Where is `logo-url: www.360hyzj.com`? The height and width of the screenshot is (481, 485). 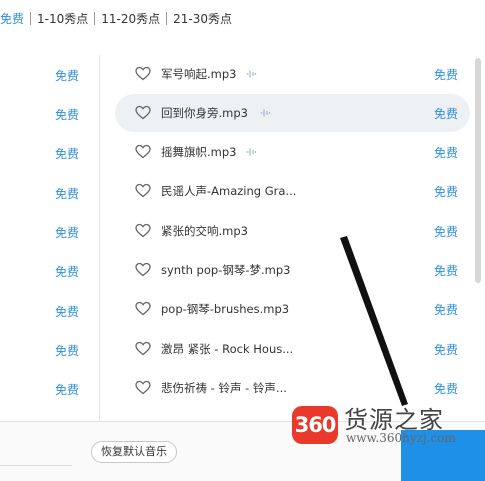
logo-url: www.360hyzj.com is located at coordinates (401, 438).